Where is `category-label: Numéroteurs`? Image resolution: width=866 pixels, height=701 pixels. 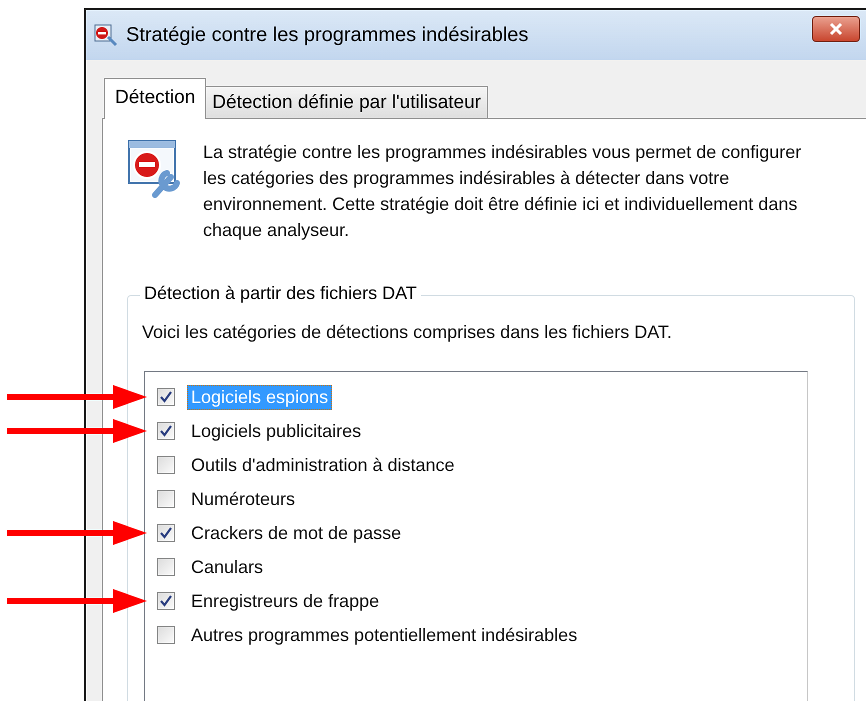 category-label: Numéroteurs is located at coordinates (243, 499).